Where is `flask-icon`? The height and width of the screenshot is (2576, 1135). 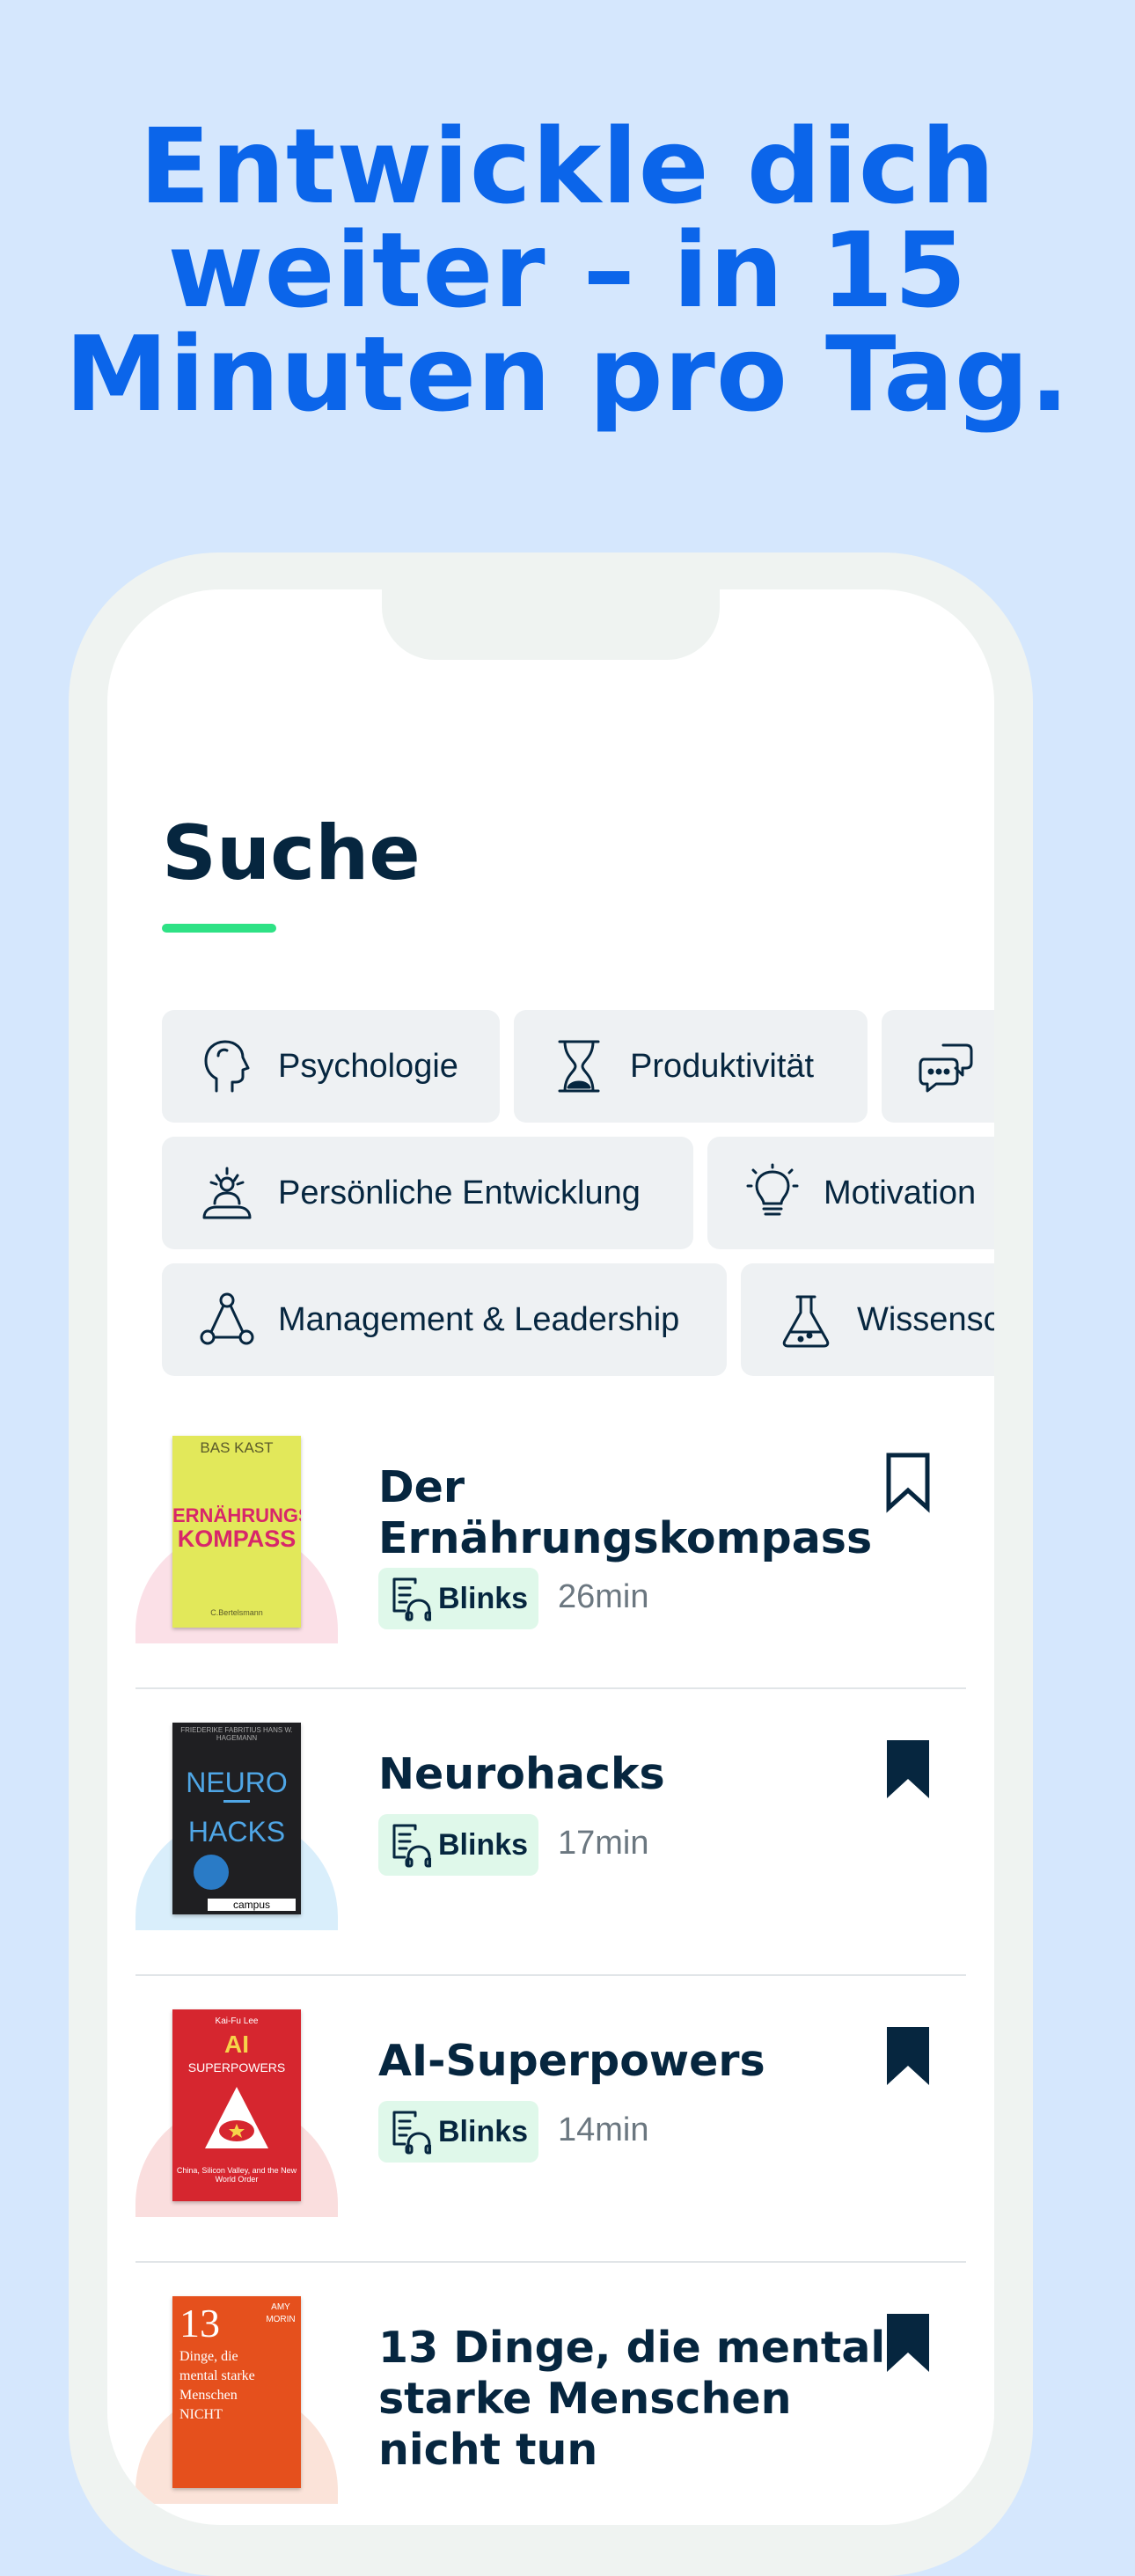 flask-icon is located at coordinates (806, 1321).